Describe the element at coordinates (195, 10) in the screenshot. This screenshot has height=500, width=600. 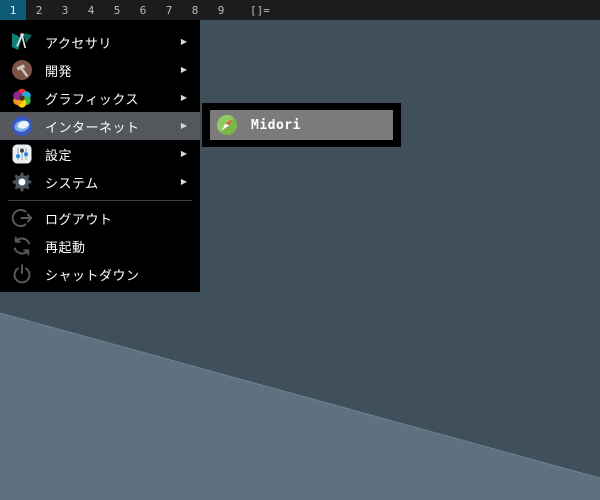
I see `workspace-tag-8: 8` at that location.